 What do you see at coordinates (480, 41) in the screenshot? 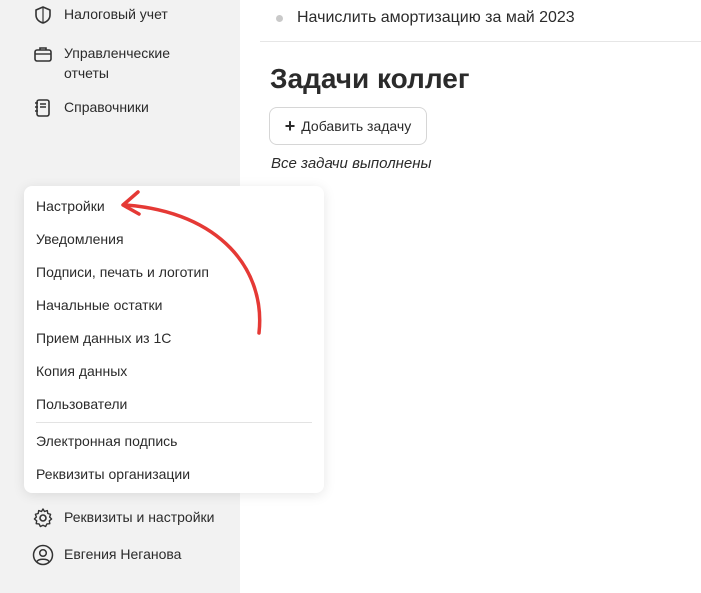
I see `divider` at bounding box center [480, 41].